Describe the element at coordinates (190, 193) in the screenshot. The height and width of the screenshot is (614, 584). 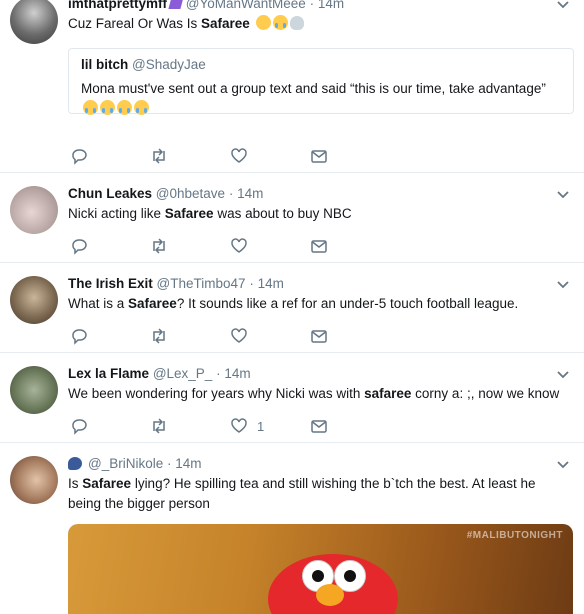
I see `handle: @0hbetave` at that location.